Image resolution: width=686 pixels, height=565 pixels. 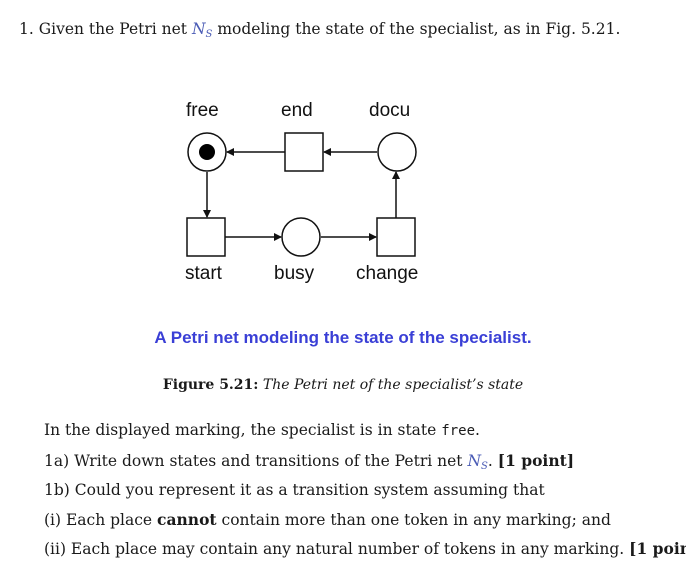 I want to click on marking-state: free, so click(x=458, y=431).